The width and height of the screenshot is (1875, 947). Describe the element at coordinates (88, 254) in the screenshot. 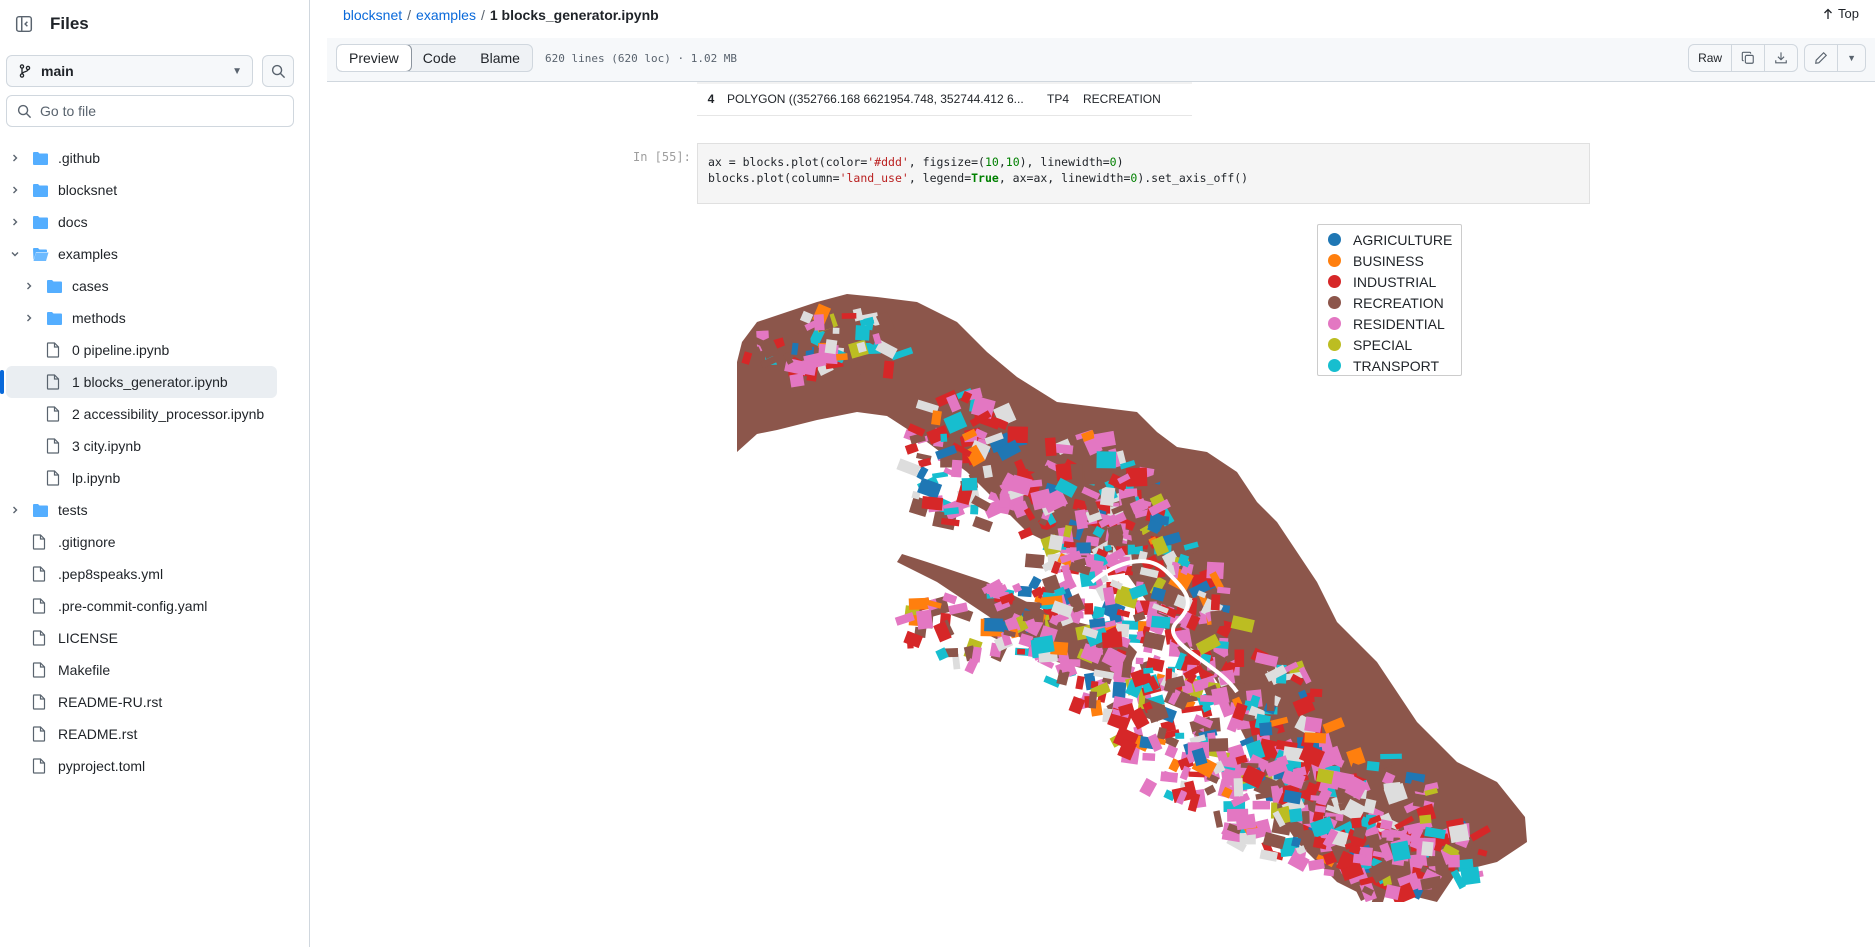

I see `tree-item-label: examples` at that location.